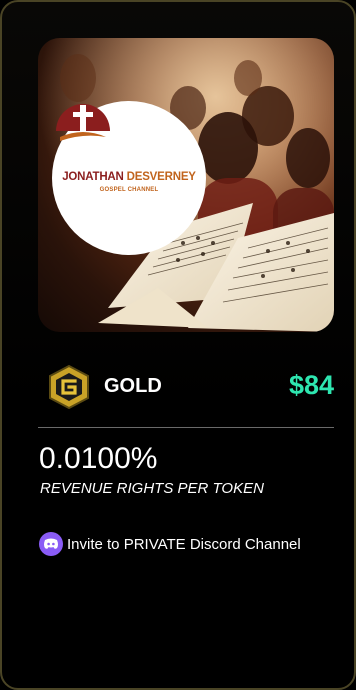 The height and width of the screenshot is (690, 356). What do you see at coordinates (133, 386) in the screenshot?
I see `tier-name: GOLD` at bounding box center [133, 386].